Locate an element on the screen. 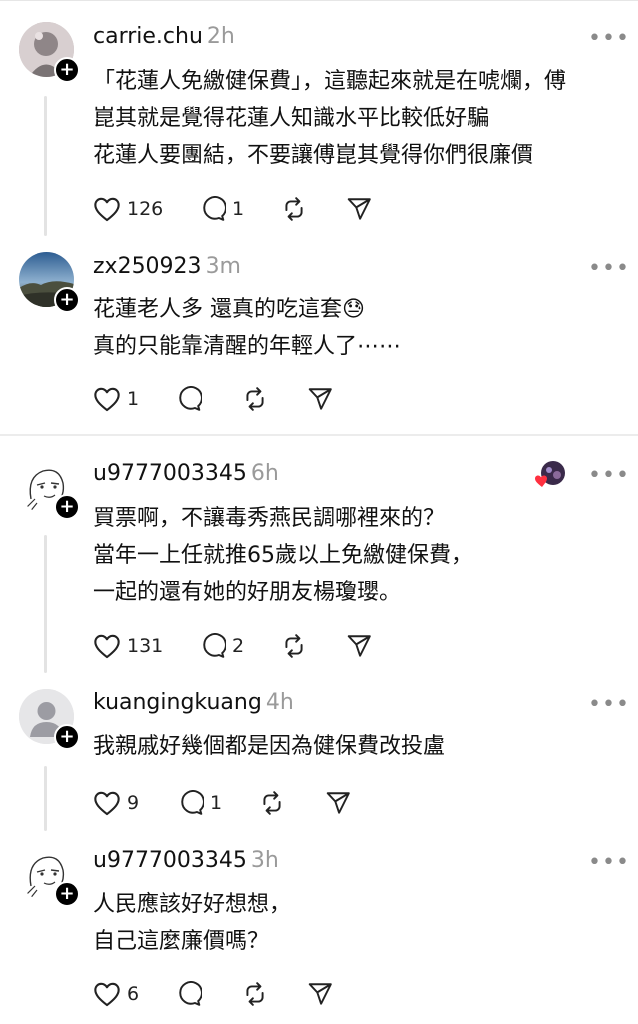 Image resolution: width=638 pixels, height=1024 pixels. username: kuangingkuang is located at coordinates (177, 702).